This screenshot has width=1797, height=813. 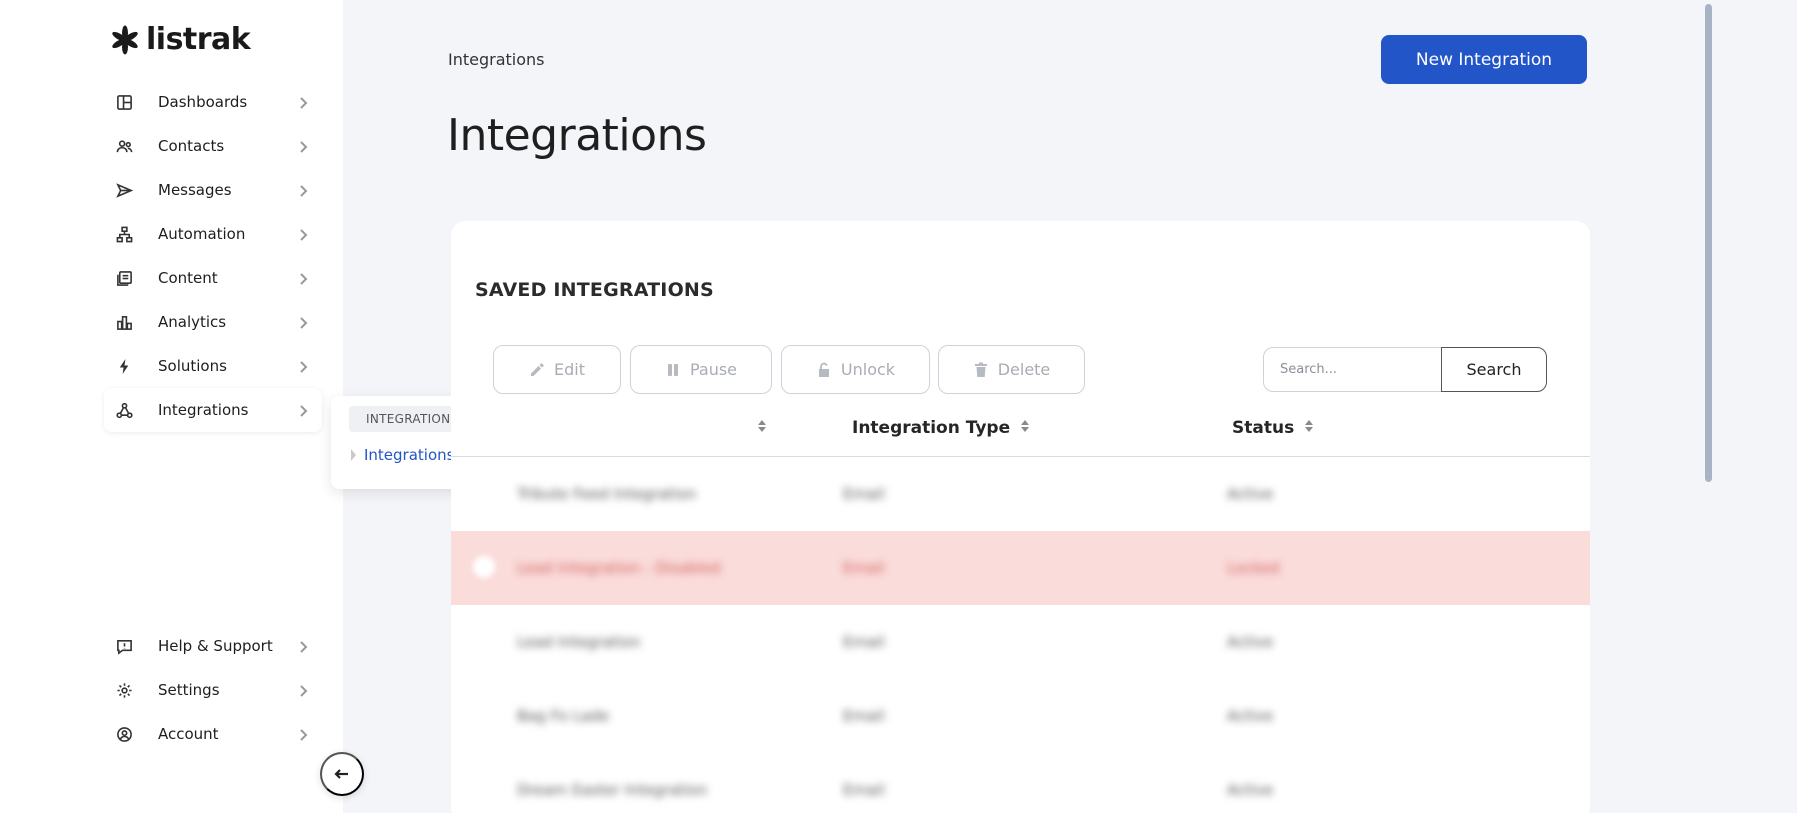 I want to click on sidebar-item-label: Contacts, so click(x=191, y=146).